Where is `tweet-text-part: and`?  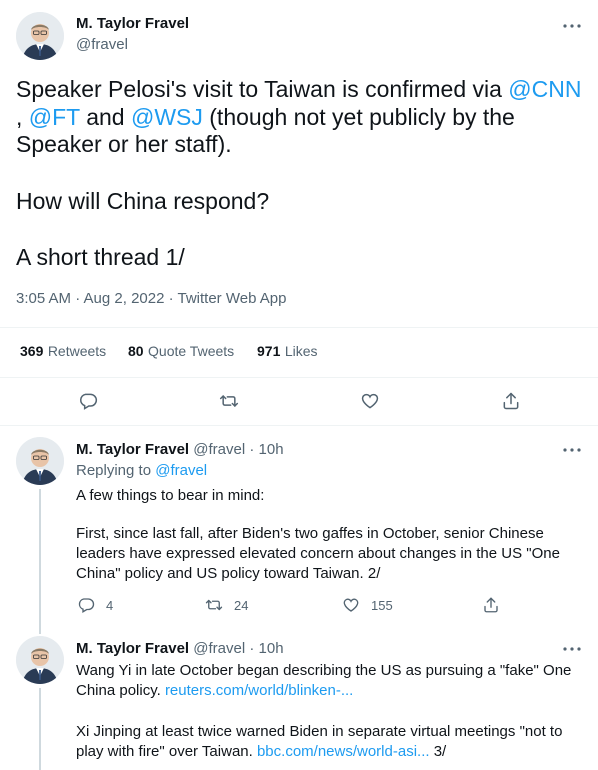
tweet-text-part: and is located at coordinates (105, 116).